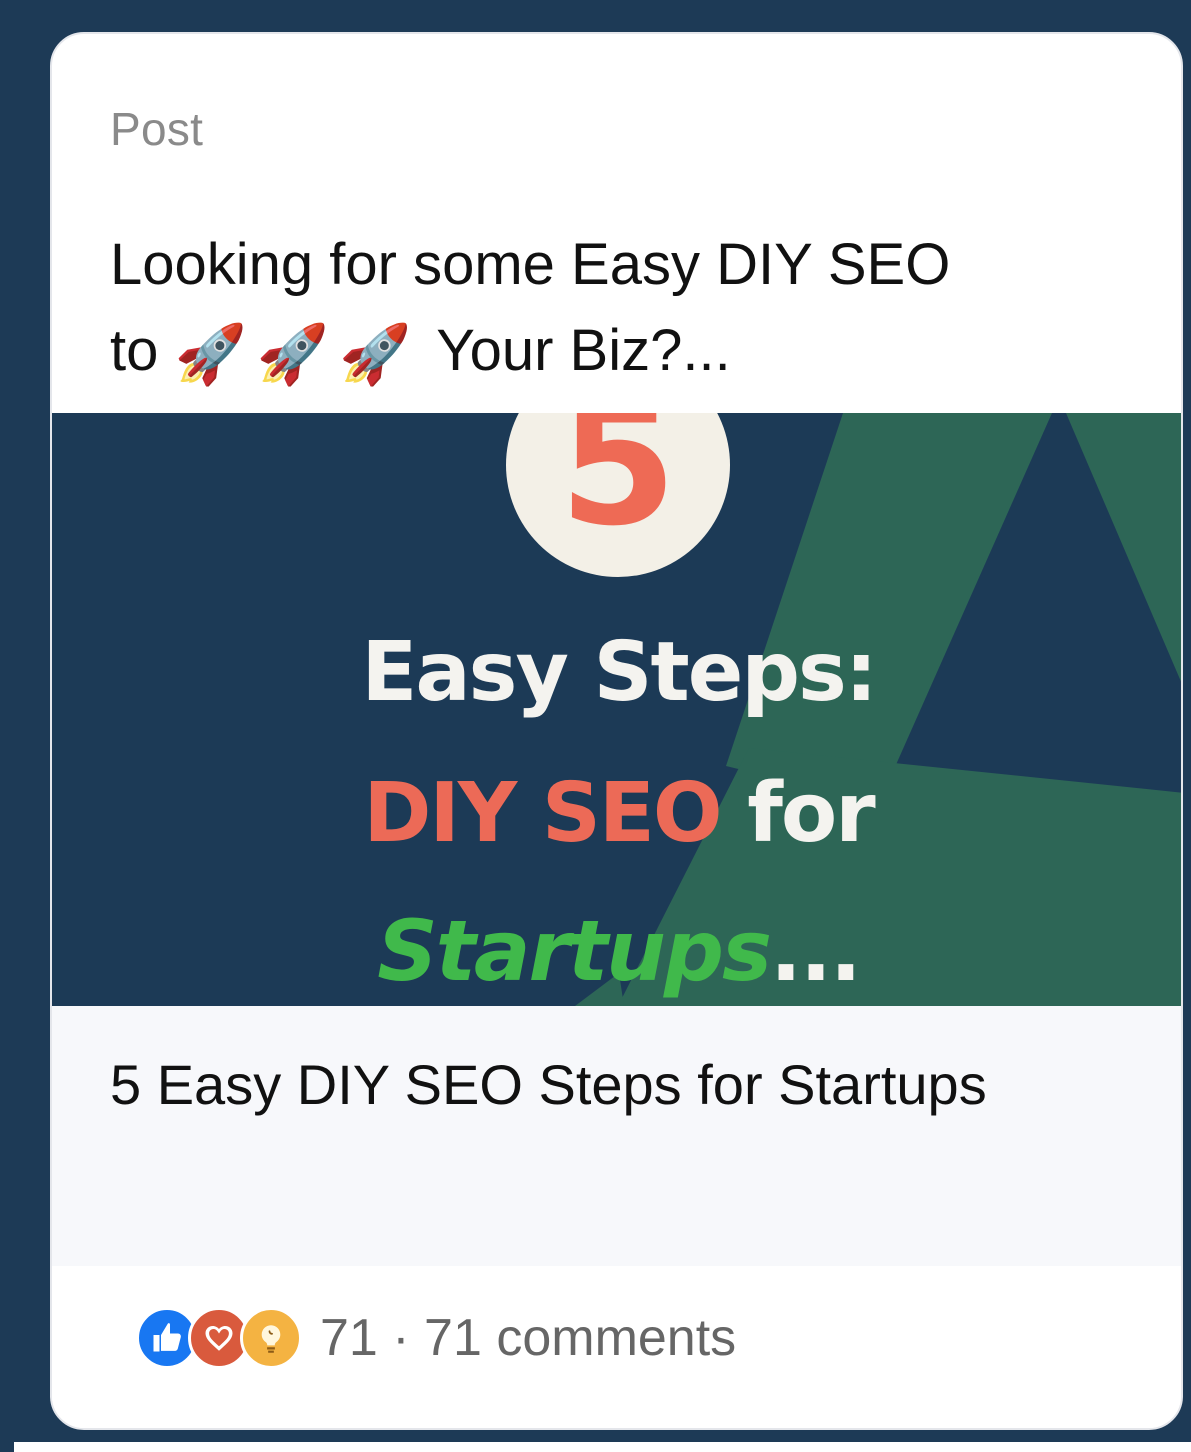 This screenshot has width=1191, height=1452. I want to click on hero-title-line-2: DIY SEO for, so click(616, 814).